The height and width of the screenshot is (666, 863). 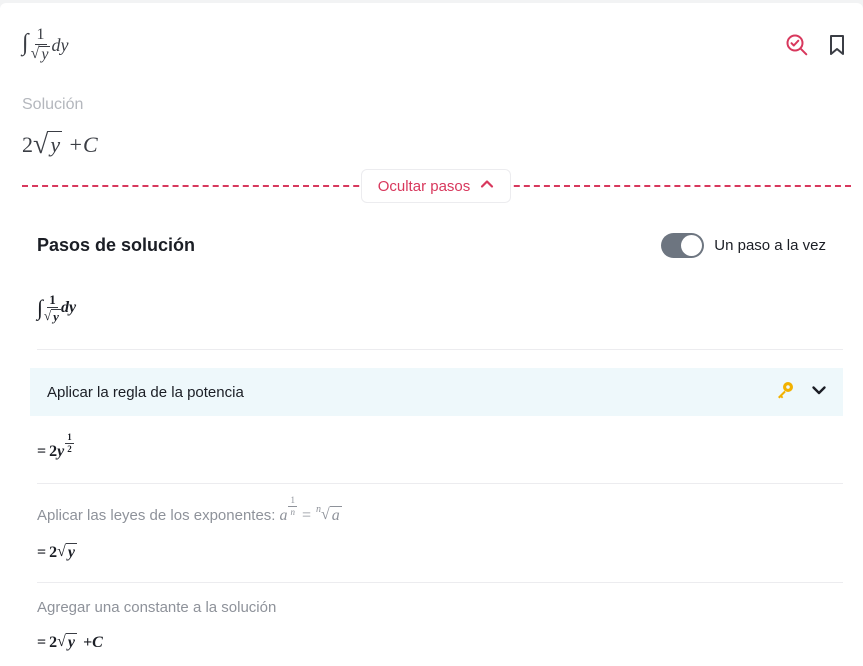 I want to click on integral-sign: ∫, so click(x=25, y=42).